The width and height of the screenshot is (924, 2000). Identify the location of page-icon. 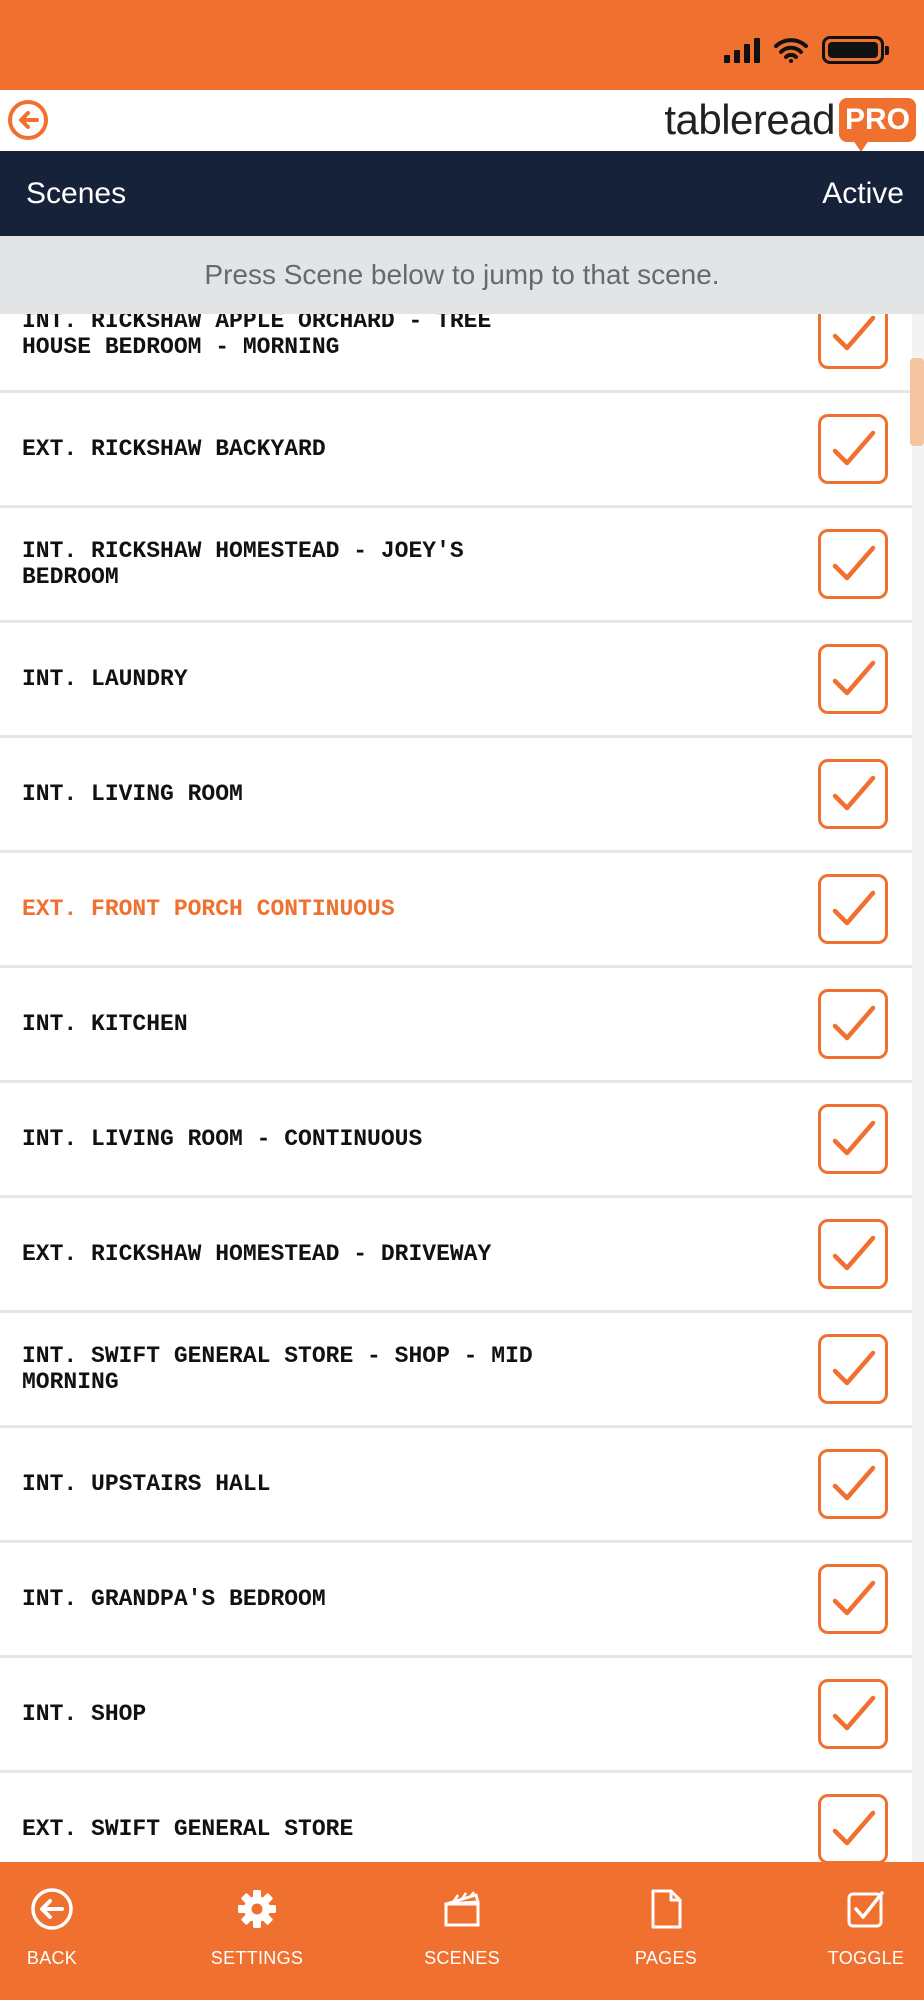
(666, 1909).